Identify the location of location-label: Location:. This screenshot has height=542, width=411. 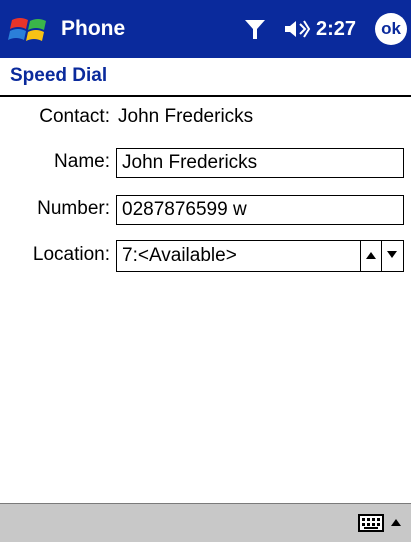
(71, 254).